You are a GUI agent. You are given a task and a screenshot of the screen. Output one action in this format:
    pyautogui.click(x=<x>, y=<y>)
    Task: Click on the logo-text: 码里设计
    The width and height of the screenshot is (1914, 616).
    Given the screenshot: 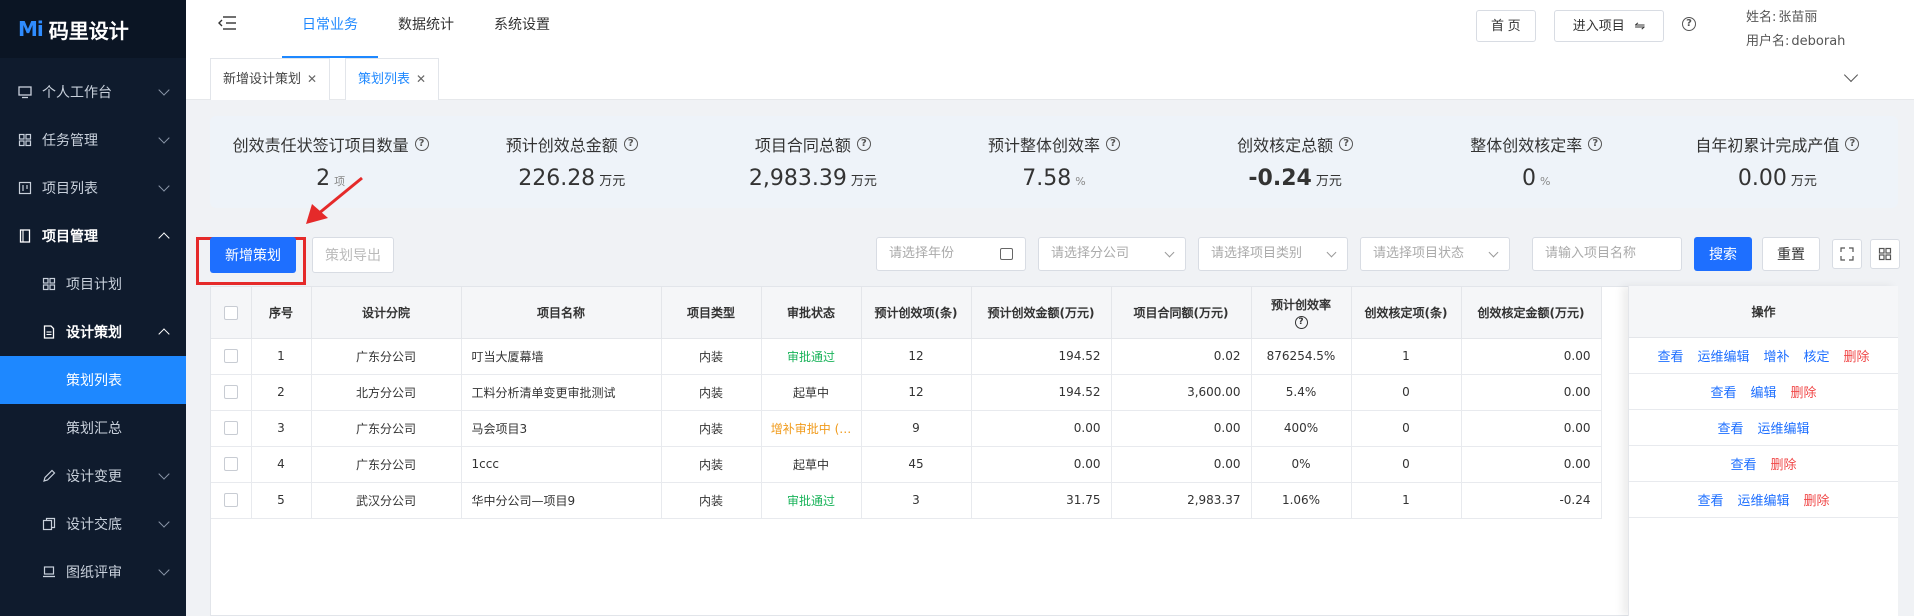 What is the action you would take?
    pyautogui.click(x=88, y=30)
    